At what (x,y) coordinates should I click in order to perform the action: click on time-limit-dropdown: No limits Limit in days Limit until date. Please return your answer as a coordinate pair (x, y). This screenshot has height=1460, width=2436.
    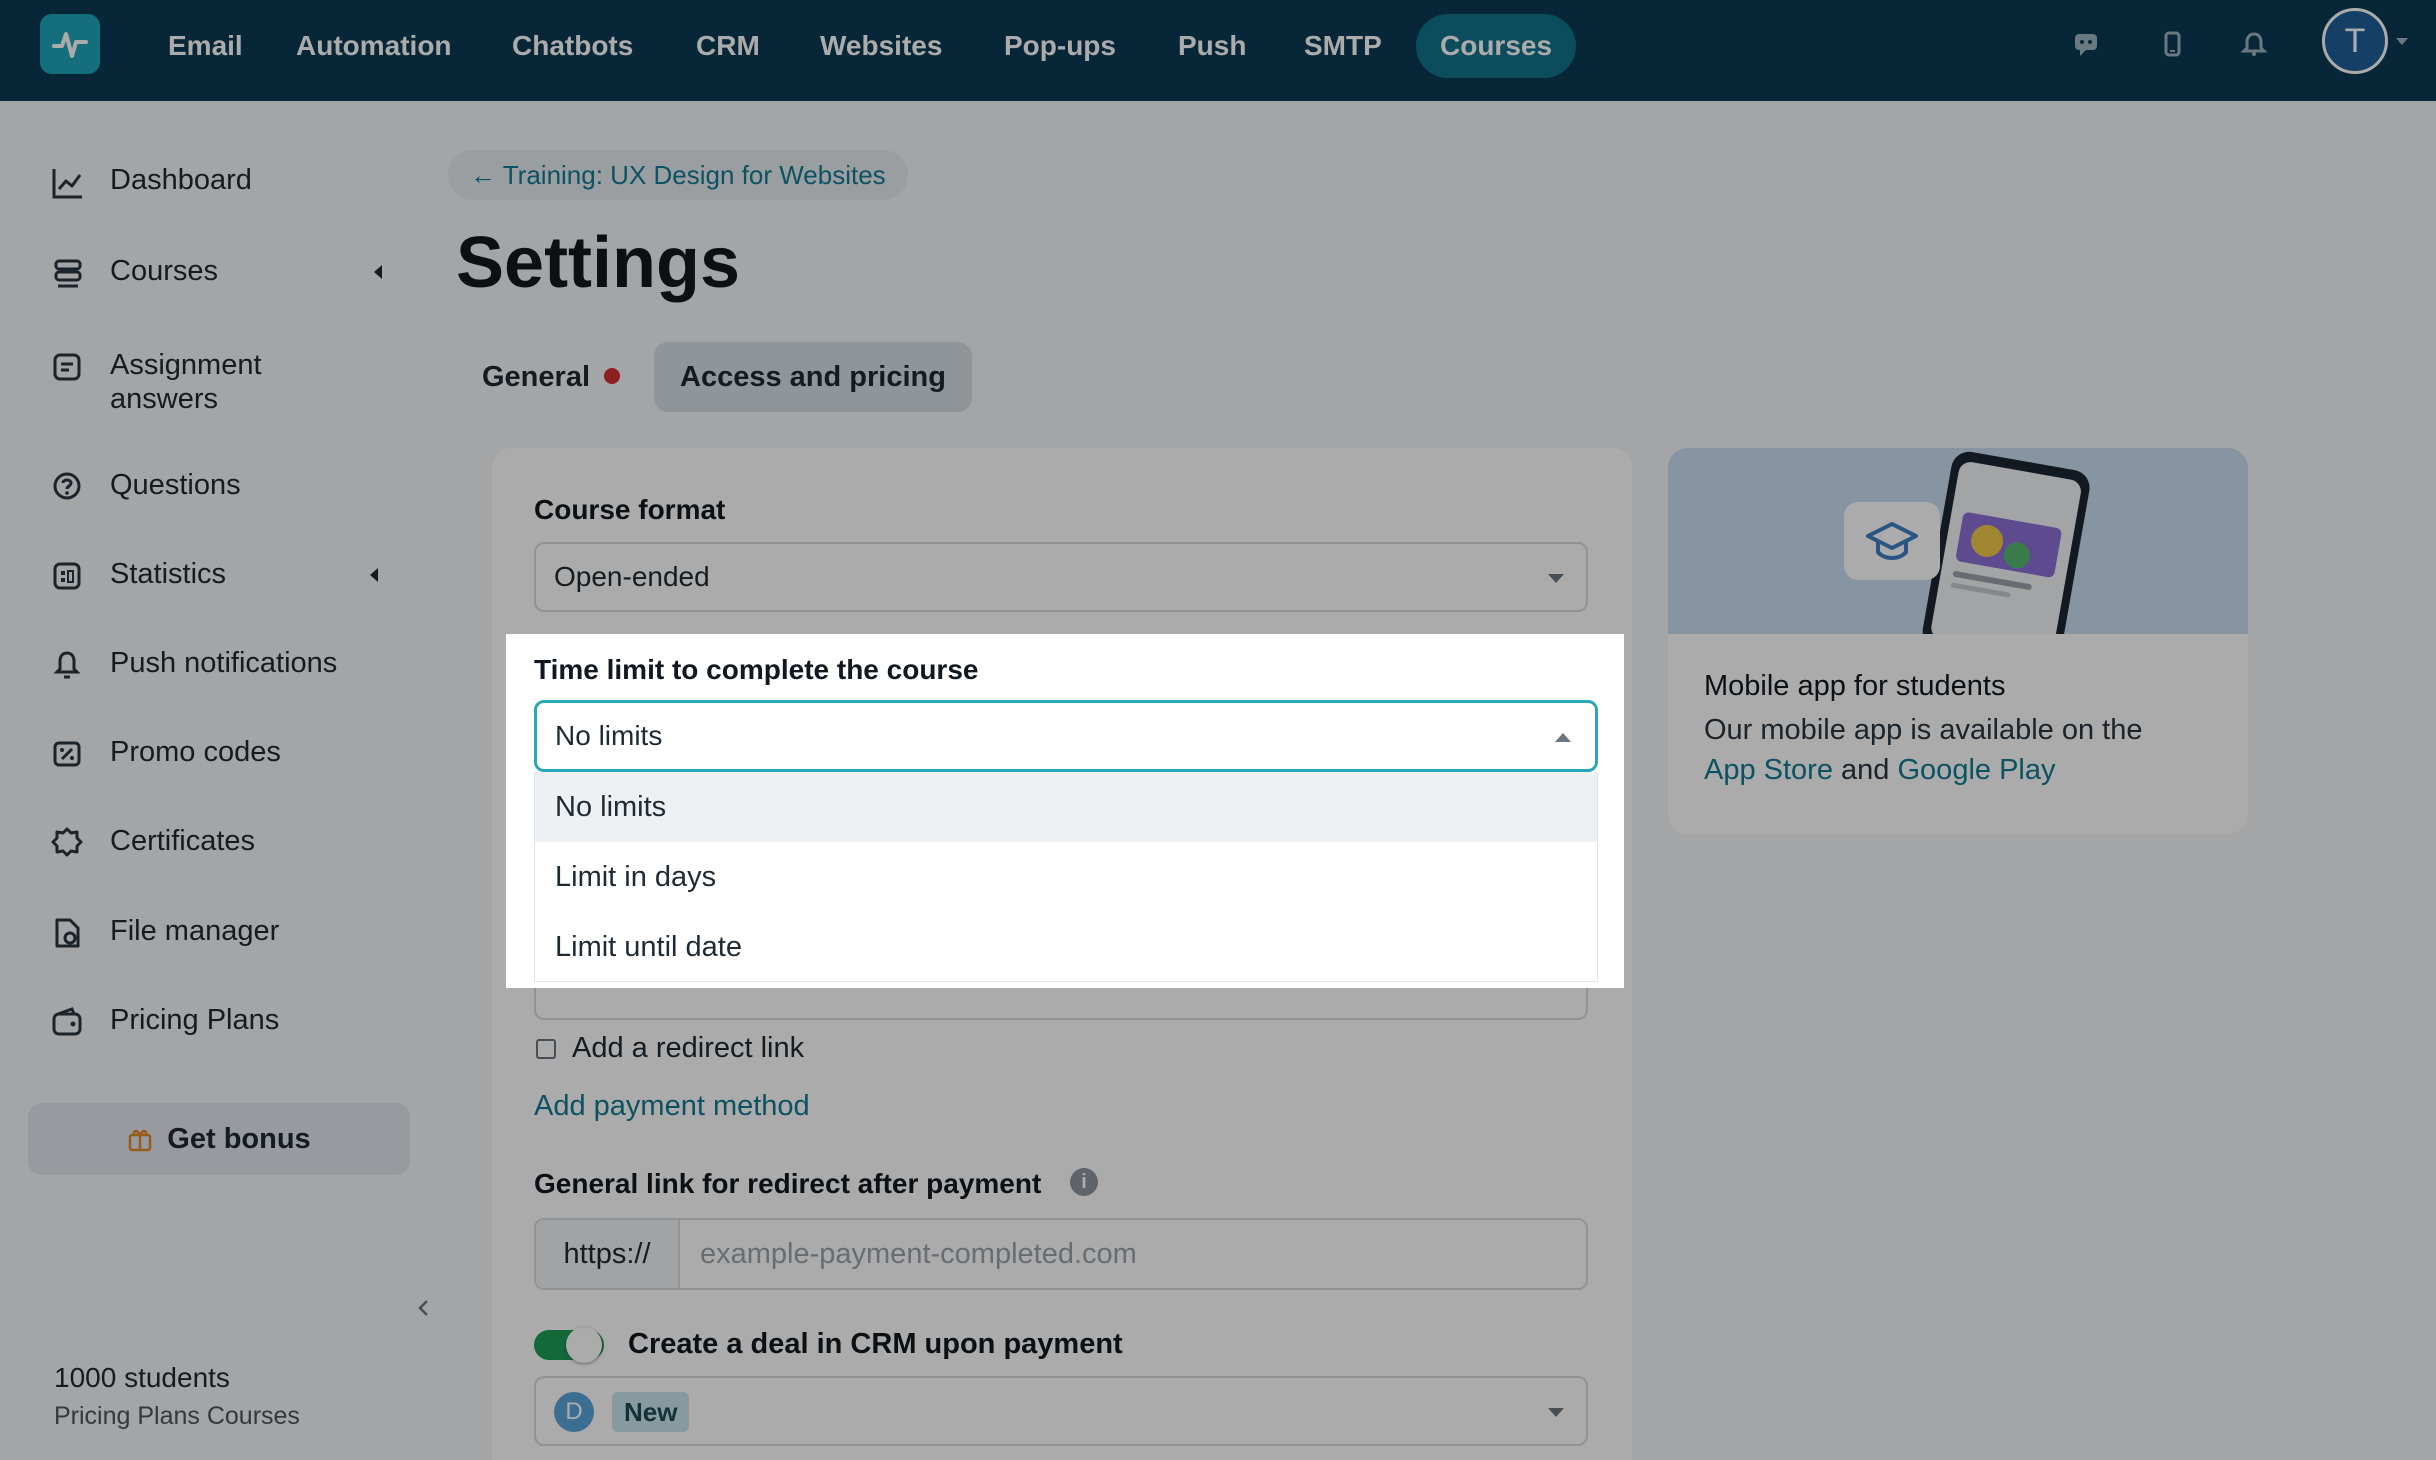
    Looking at the image, I should click on (1066, 877).